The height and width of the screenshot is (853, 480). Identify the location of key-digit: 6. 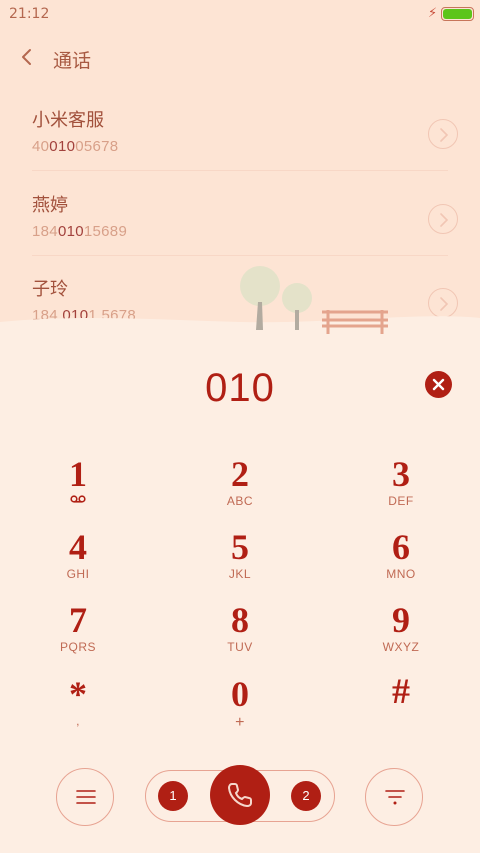
(401, 547).